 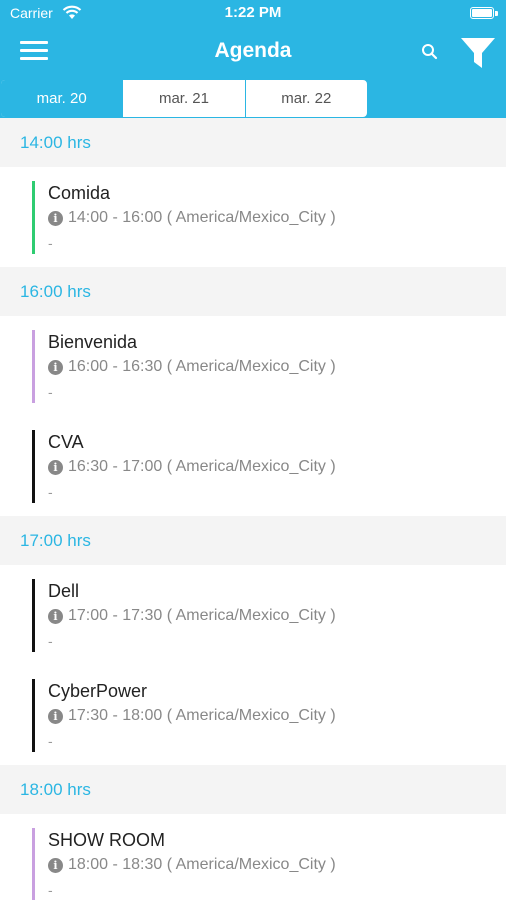 What do you see at coordinates (66, 442) in the screenshot?
I see `event-title: CVA` at bounding box center [66, 442].